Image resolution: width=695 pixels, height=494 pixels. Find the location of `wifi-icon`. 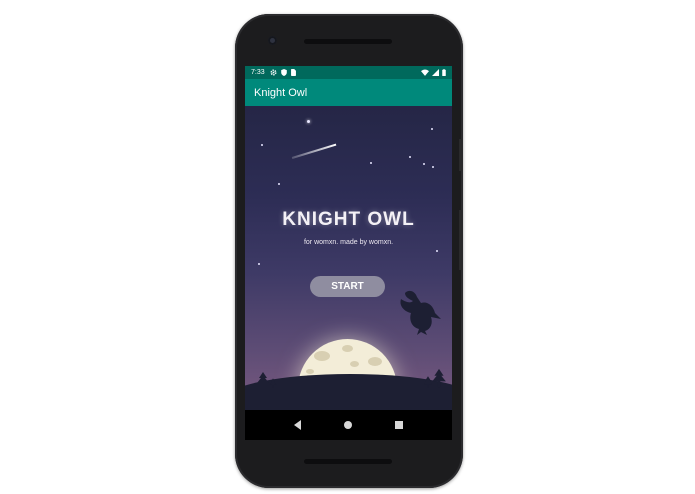

wifi-icon is located at coordinates (425, 72).